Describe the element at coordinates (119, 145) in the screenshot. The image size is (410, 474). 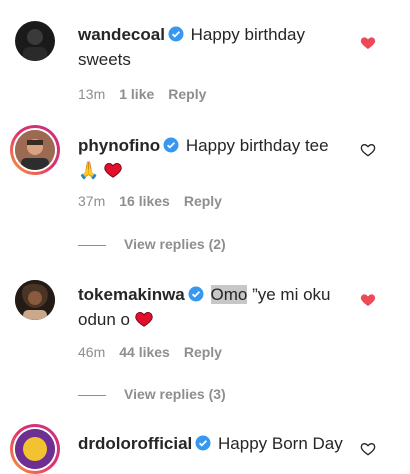
I see `username: phynofino` at that location.